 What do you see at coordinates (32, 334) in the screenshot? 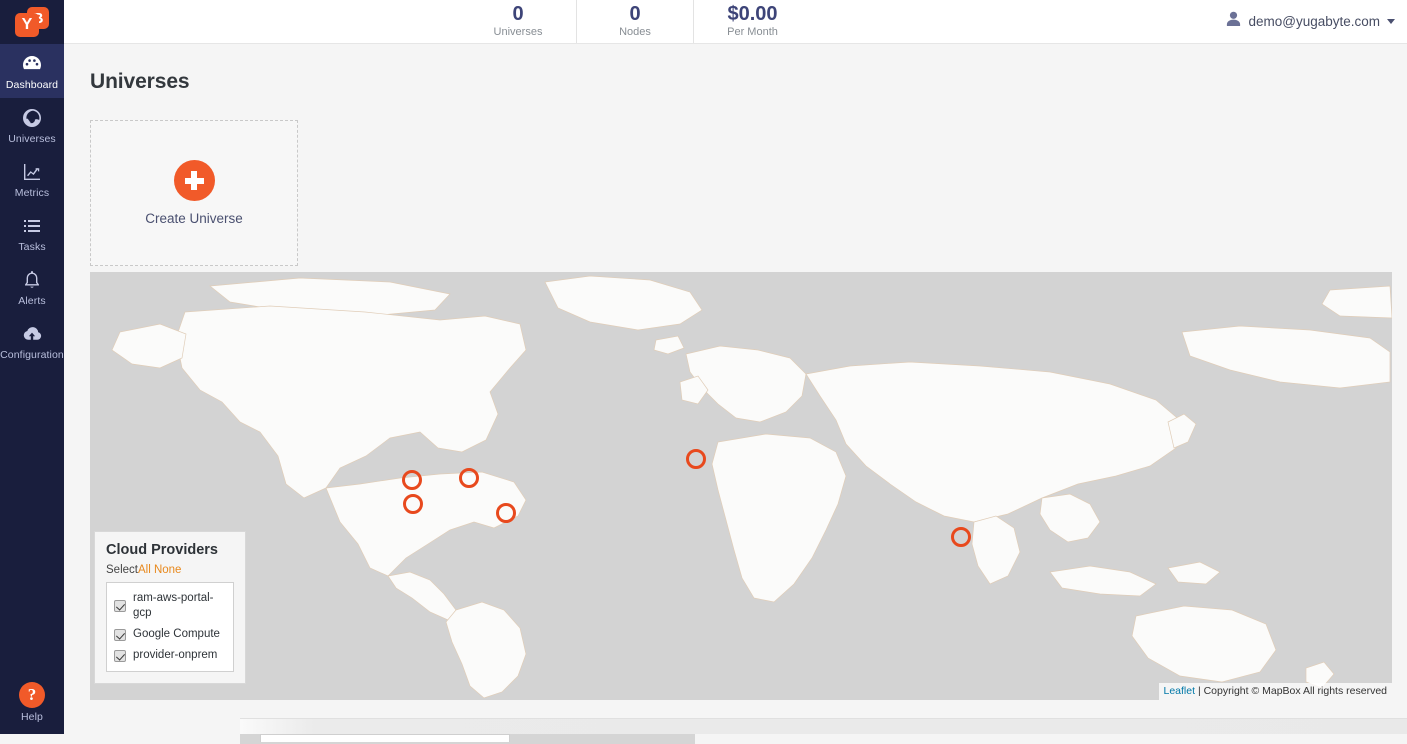
I see `cloud-upload-icon` at bounding box center [32, 334].